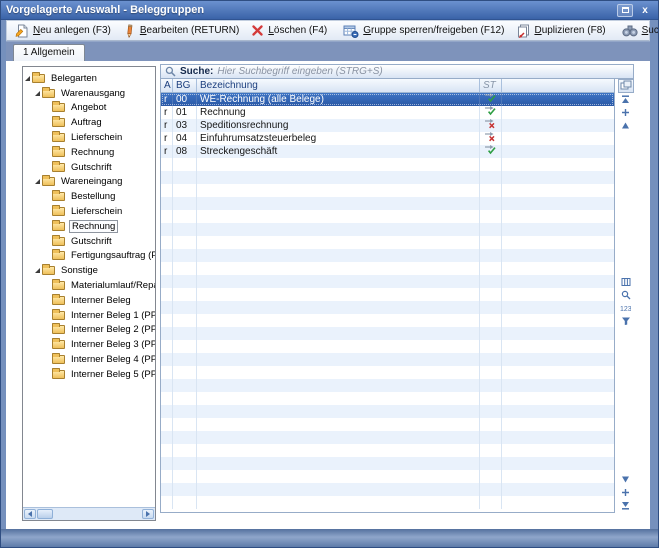 The image size is (659, 548). I want to click on scrollbar-thumb, so click(45, 514).